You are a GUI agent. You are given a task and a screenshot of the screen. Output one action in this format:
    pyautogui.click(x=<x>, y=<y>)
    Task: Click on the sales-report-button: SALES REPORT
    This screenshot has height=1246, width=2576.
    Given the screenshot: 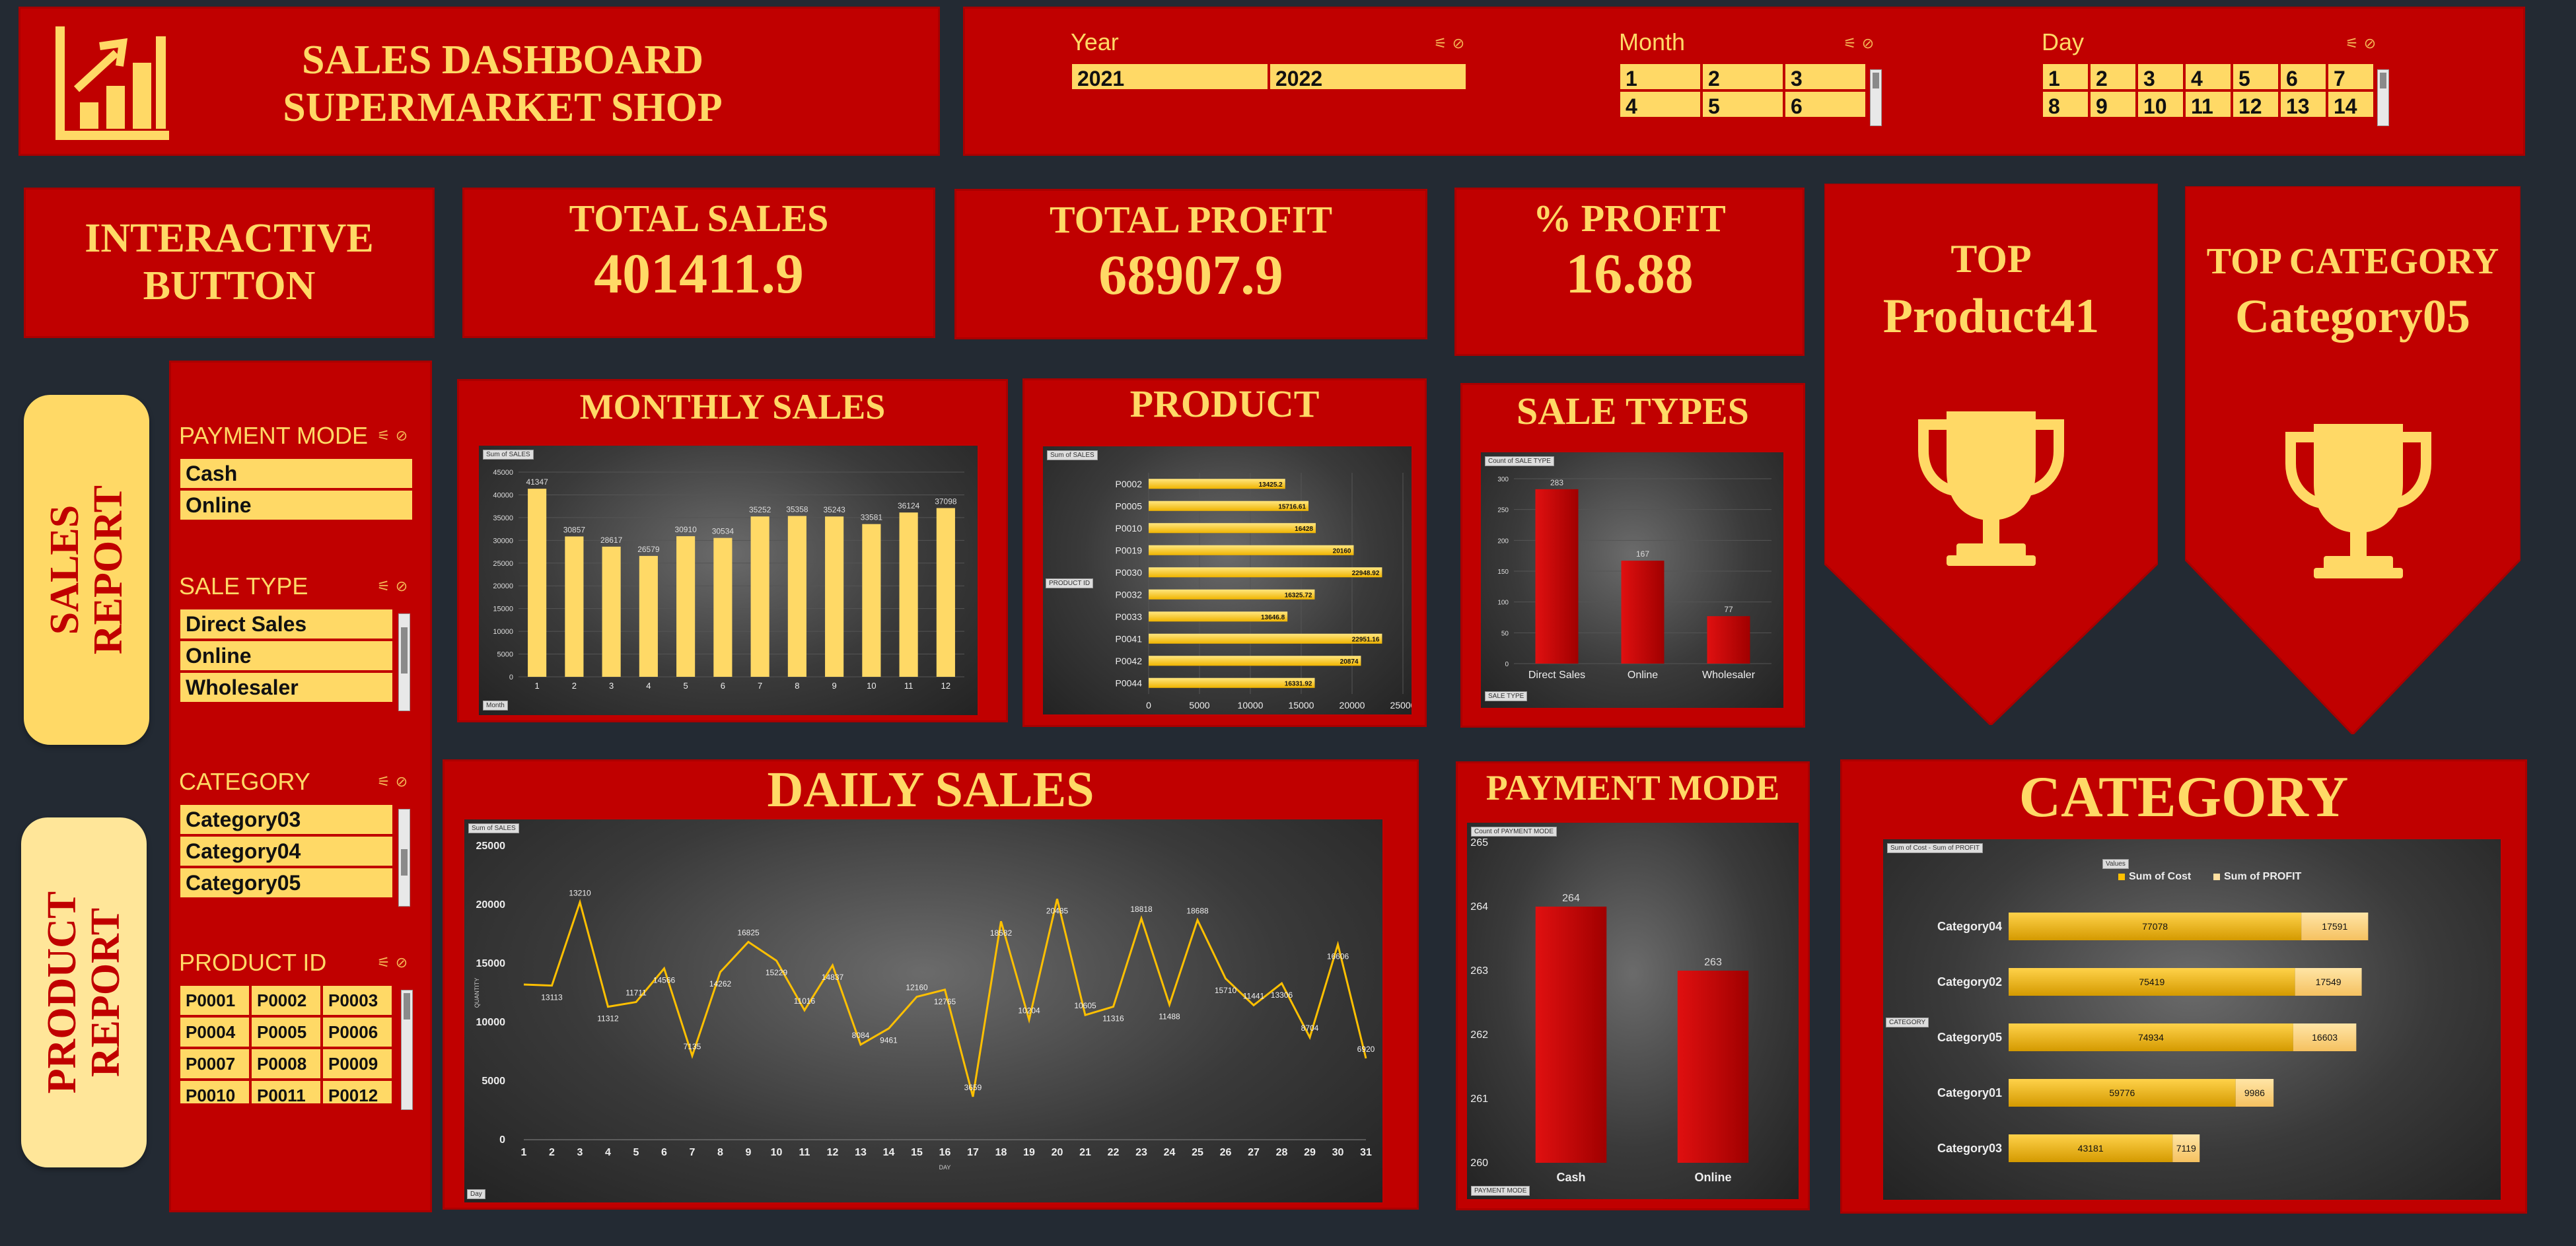 What is the action you would take?
    pyautogui.click(x=86, y=570)
    